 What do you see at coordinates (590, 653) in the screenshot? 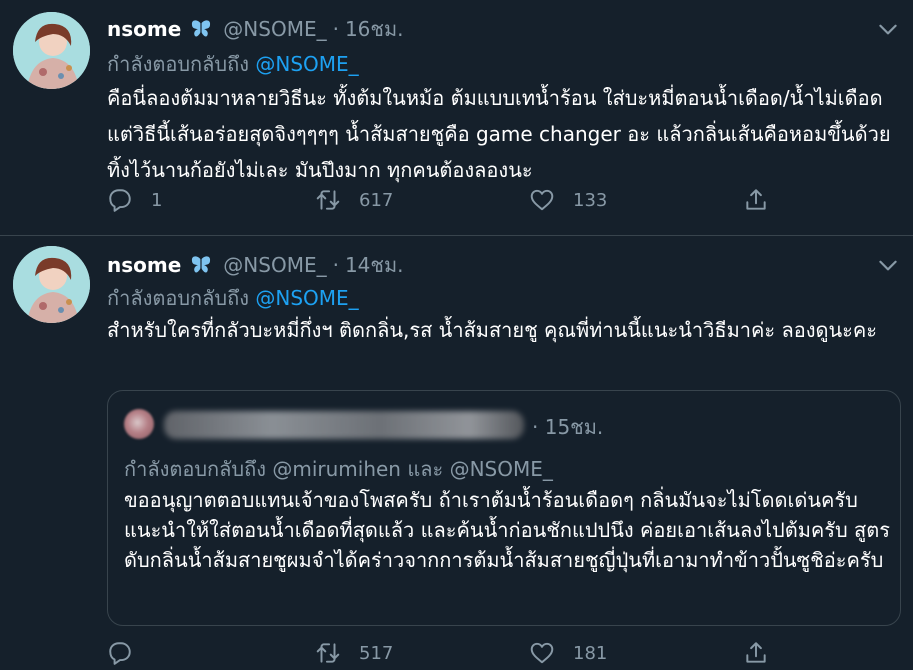
I see `like-count: 181` at bounding box center [590, 653].